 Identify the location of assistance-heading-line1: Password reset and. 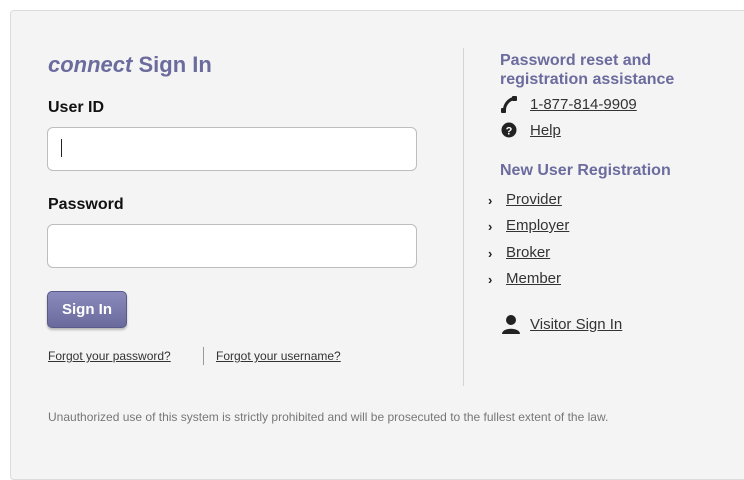
(576, 60).